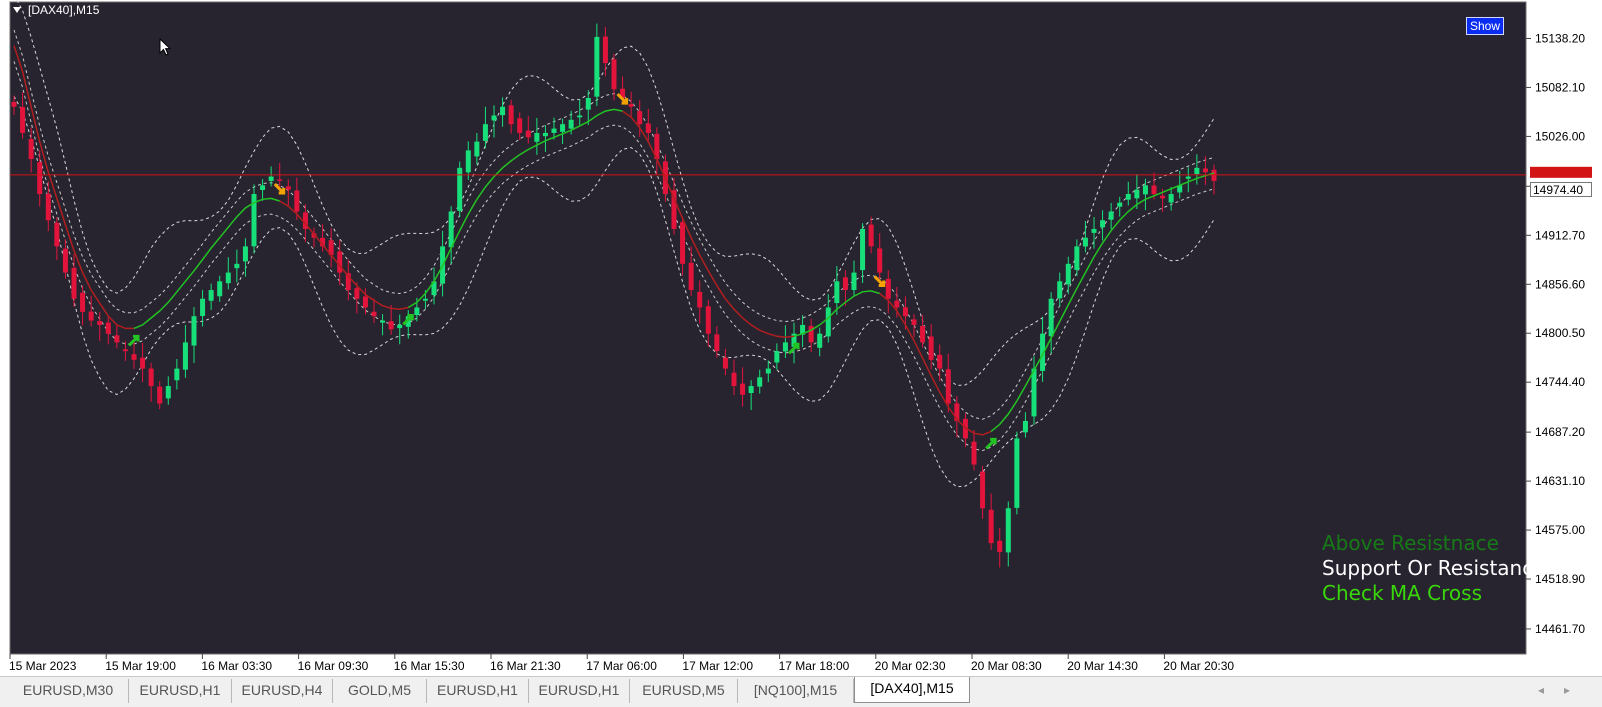 This screenshot has height=707, width=1602. What do you see at coordinates (684, 691) in the screenshot?
I see `chart-tab: EURUSD,M5` at bounding box center [684, 691].